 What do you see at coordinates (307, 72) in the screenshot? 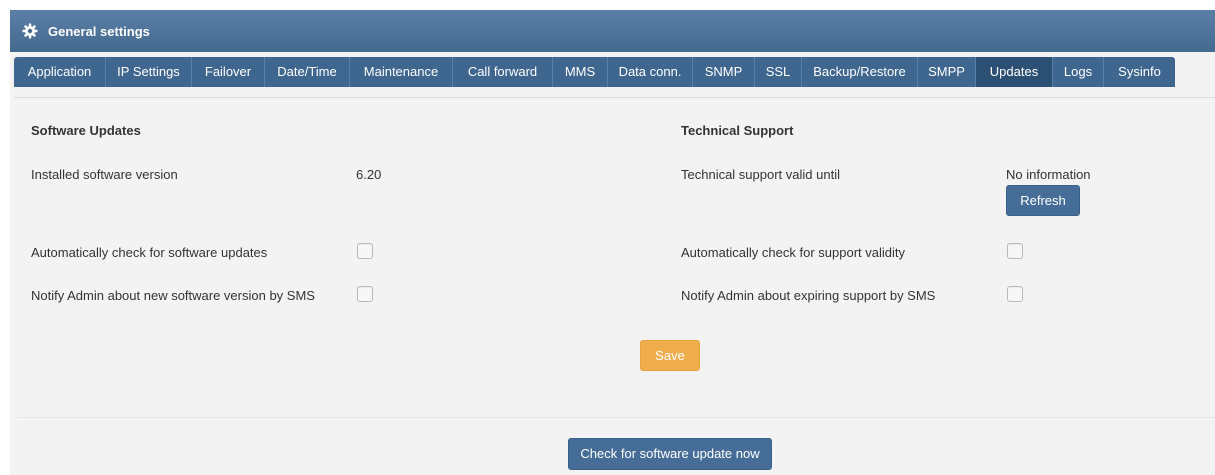
I see `tab-date-time: Date/Time` at bounding box center [307, 72].